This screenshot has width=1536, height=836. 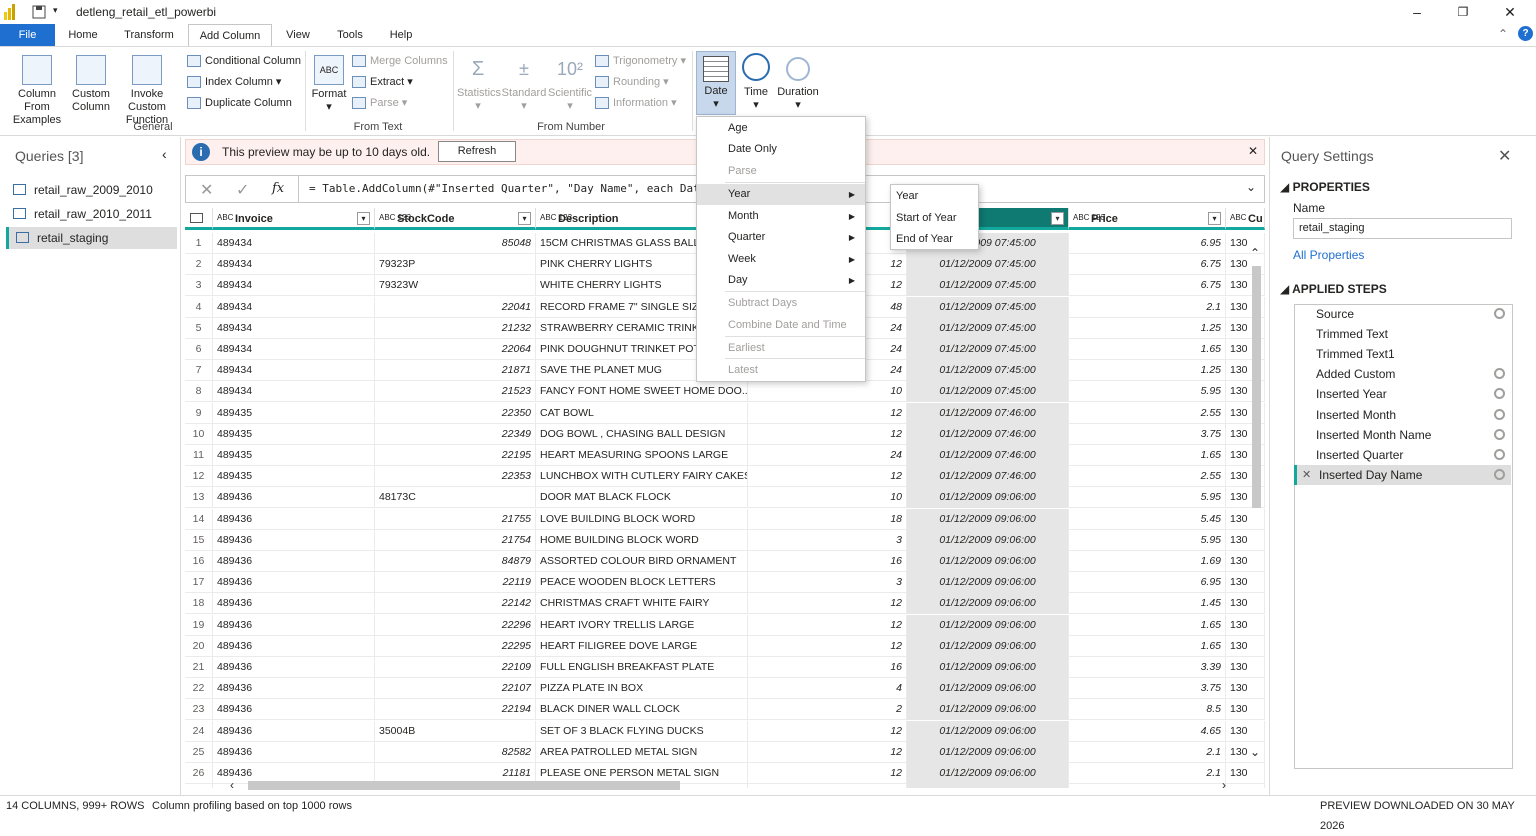 What do you see at coordinates (455, 689) in the screenshot?
I see `cell-stockcode: 22107` at bounding box center [455, 689].